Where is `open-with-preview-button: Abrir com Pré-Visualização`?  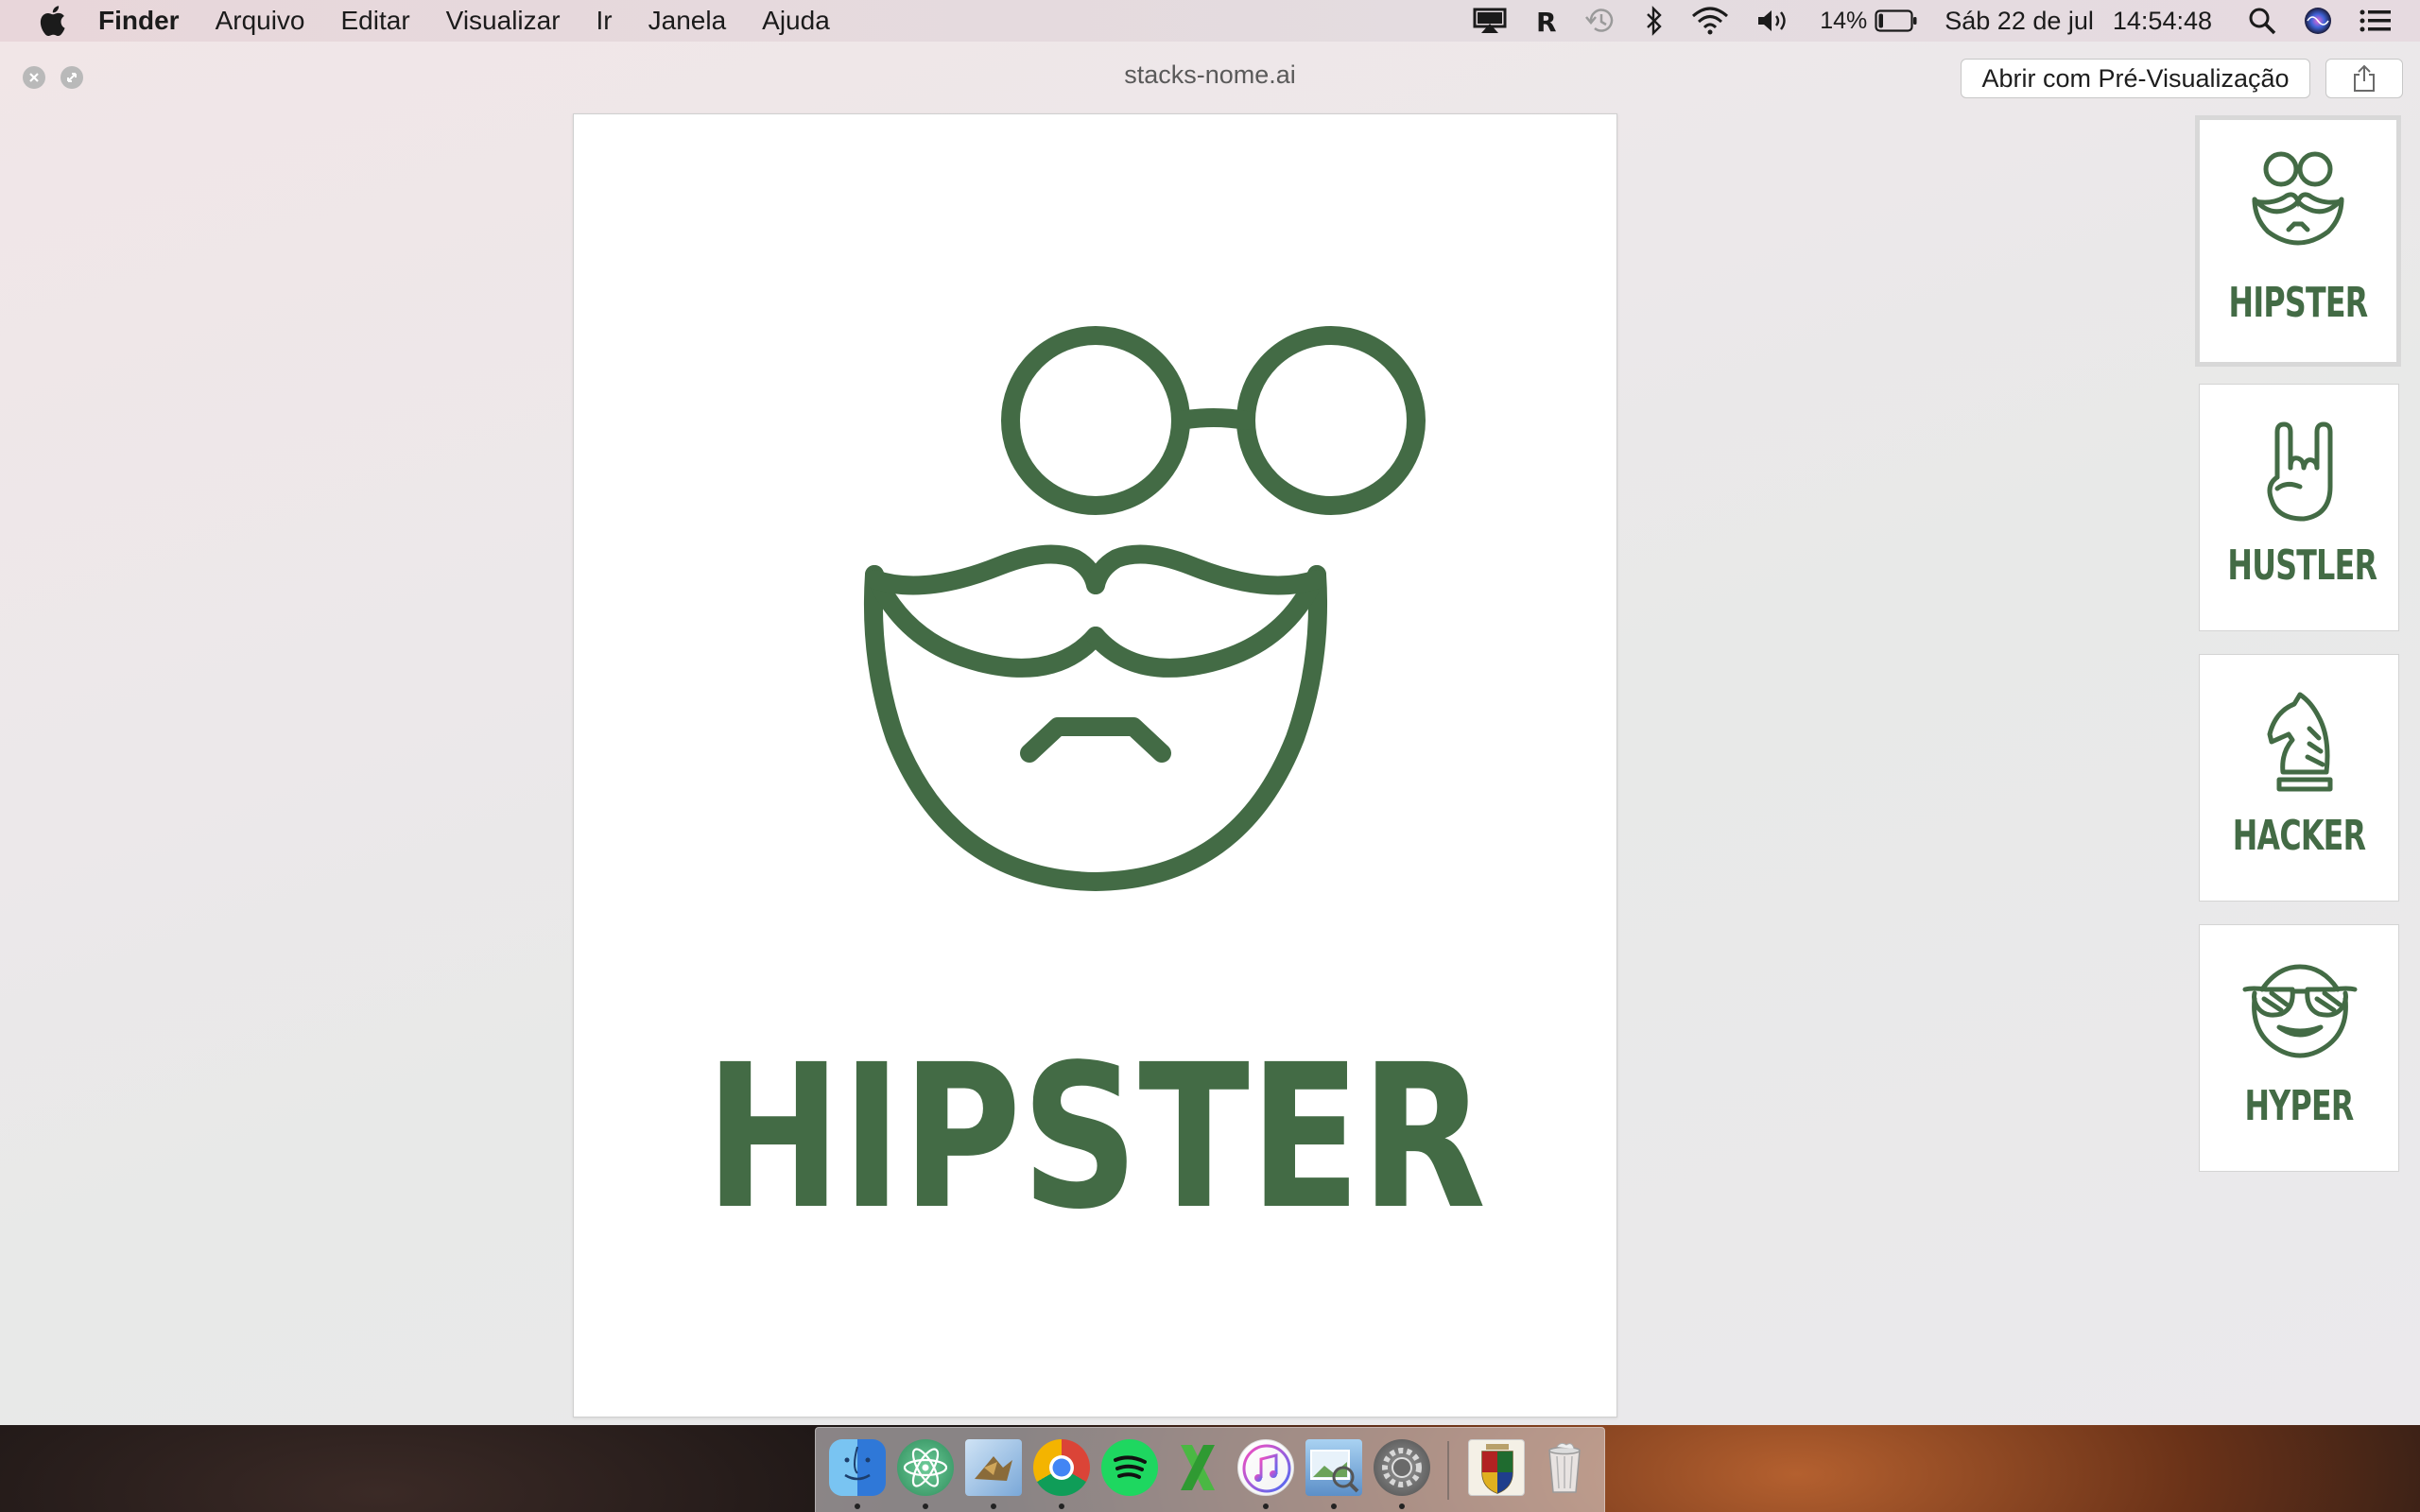
open-with-preview-button: Abrir com Pré-Visualização is located at coordinates (2135, 78).